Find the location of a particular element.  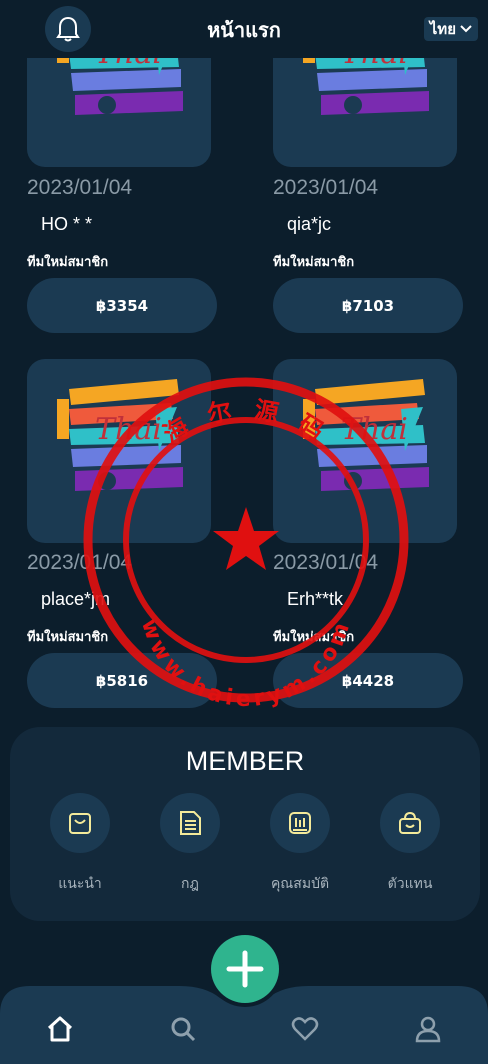

member-title: MEMBER is located at coordinates (245, 761).